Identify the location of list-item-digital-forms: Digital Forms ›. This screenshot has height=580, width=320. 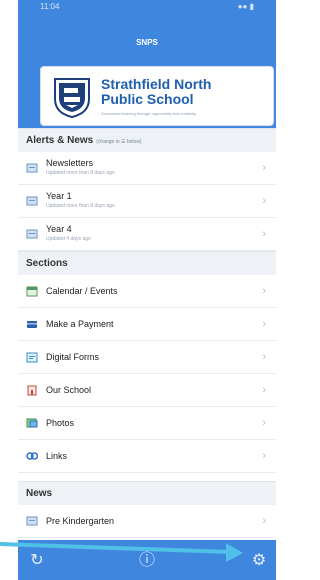
(147, 357).